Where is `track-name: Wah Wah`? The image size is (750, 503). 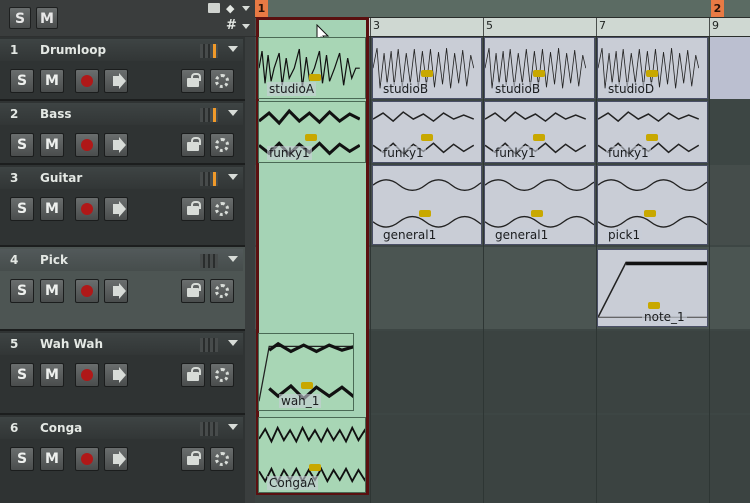
track-name: Wah Wah is located at coordinates (71, 344).